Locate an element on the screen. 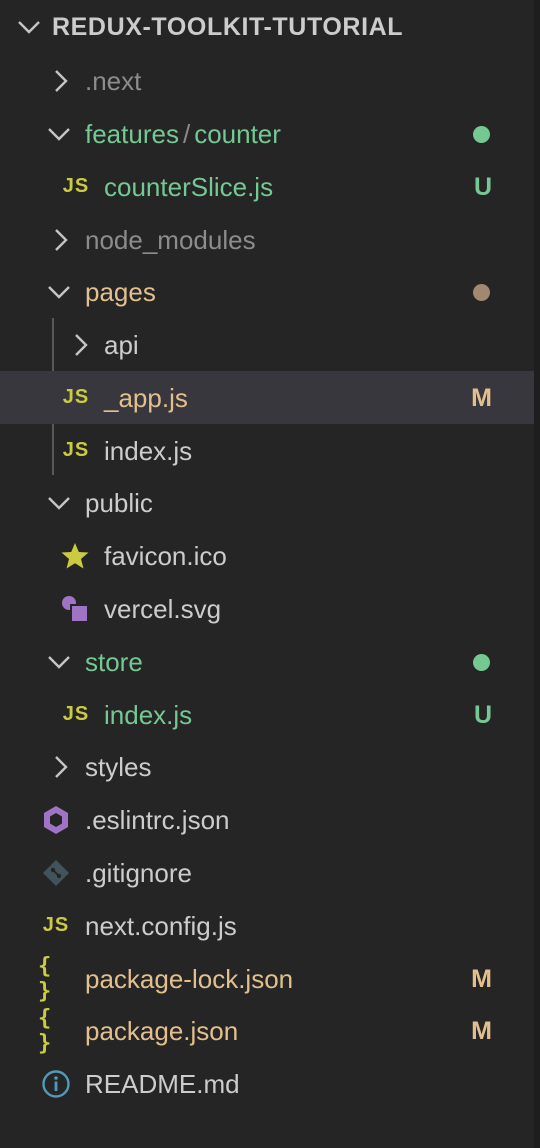  tree-file-vercel-svg: vercel.svg is located at coordinates (267, 608).